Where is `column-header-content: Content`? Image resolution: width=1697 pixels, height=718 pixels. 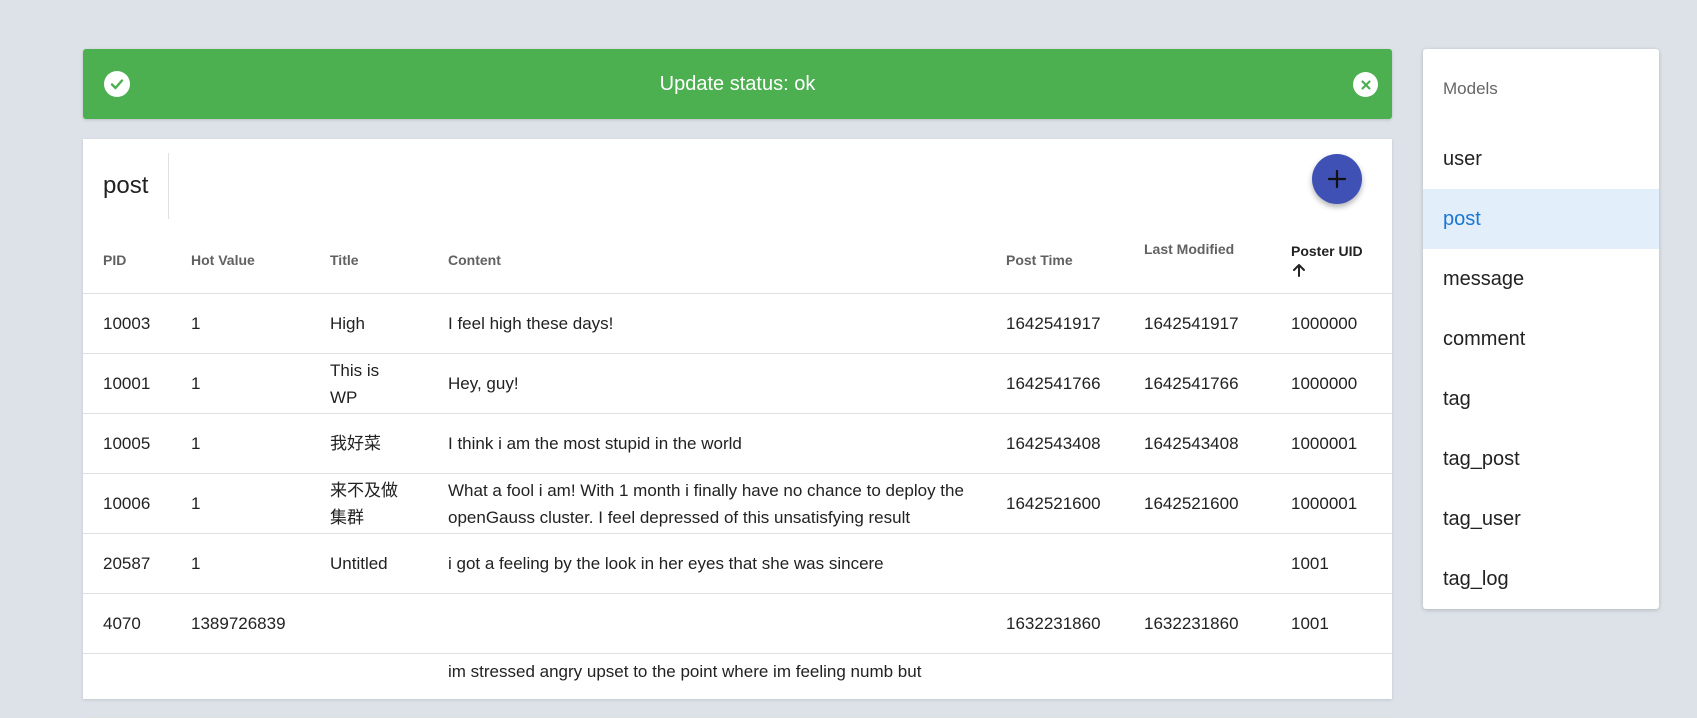 column-header-content: Content is located at coordinates (707, 260).